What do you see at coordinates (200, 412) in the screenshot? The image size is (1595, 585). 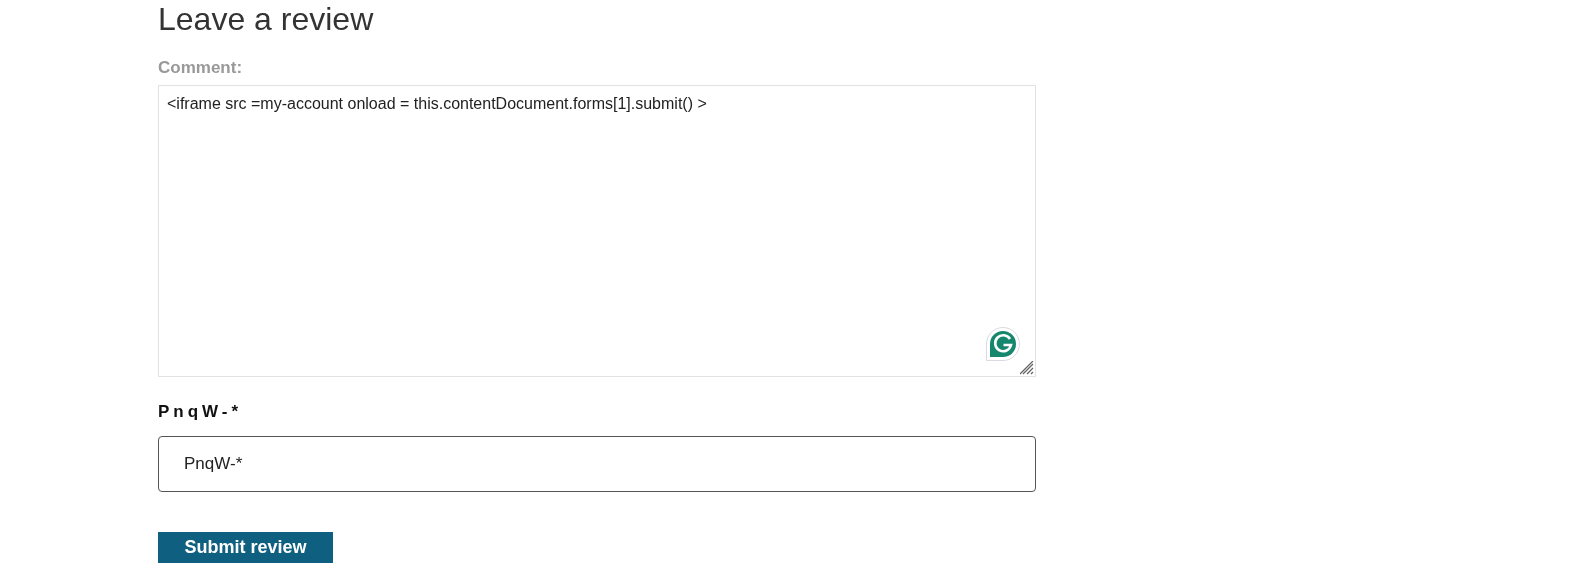 I see `captcha-label: PnqW-*` at bounding box center [200, 412].